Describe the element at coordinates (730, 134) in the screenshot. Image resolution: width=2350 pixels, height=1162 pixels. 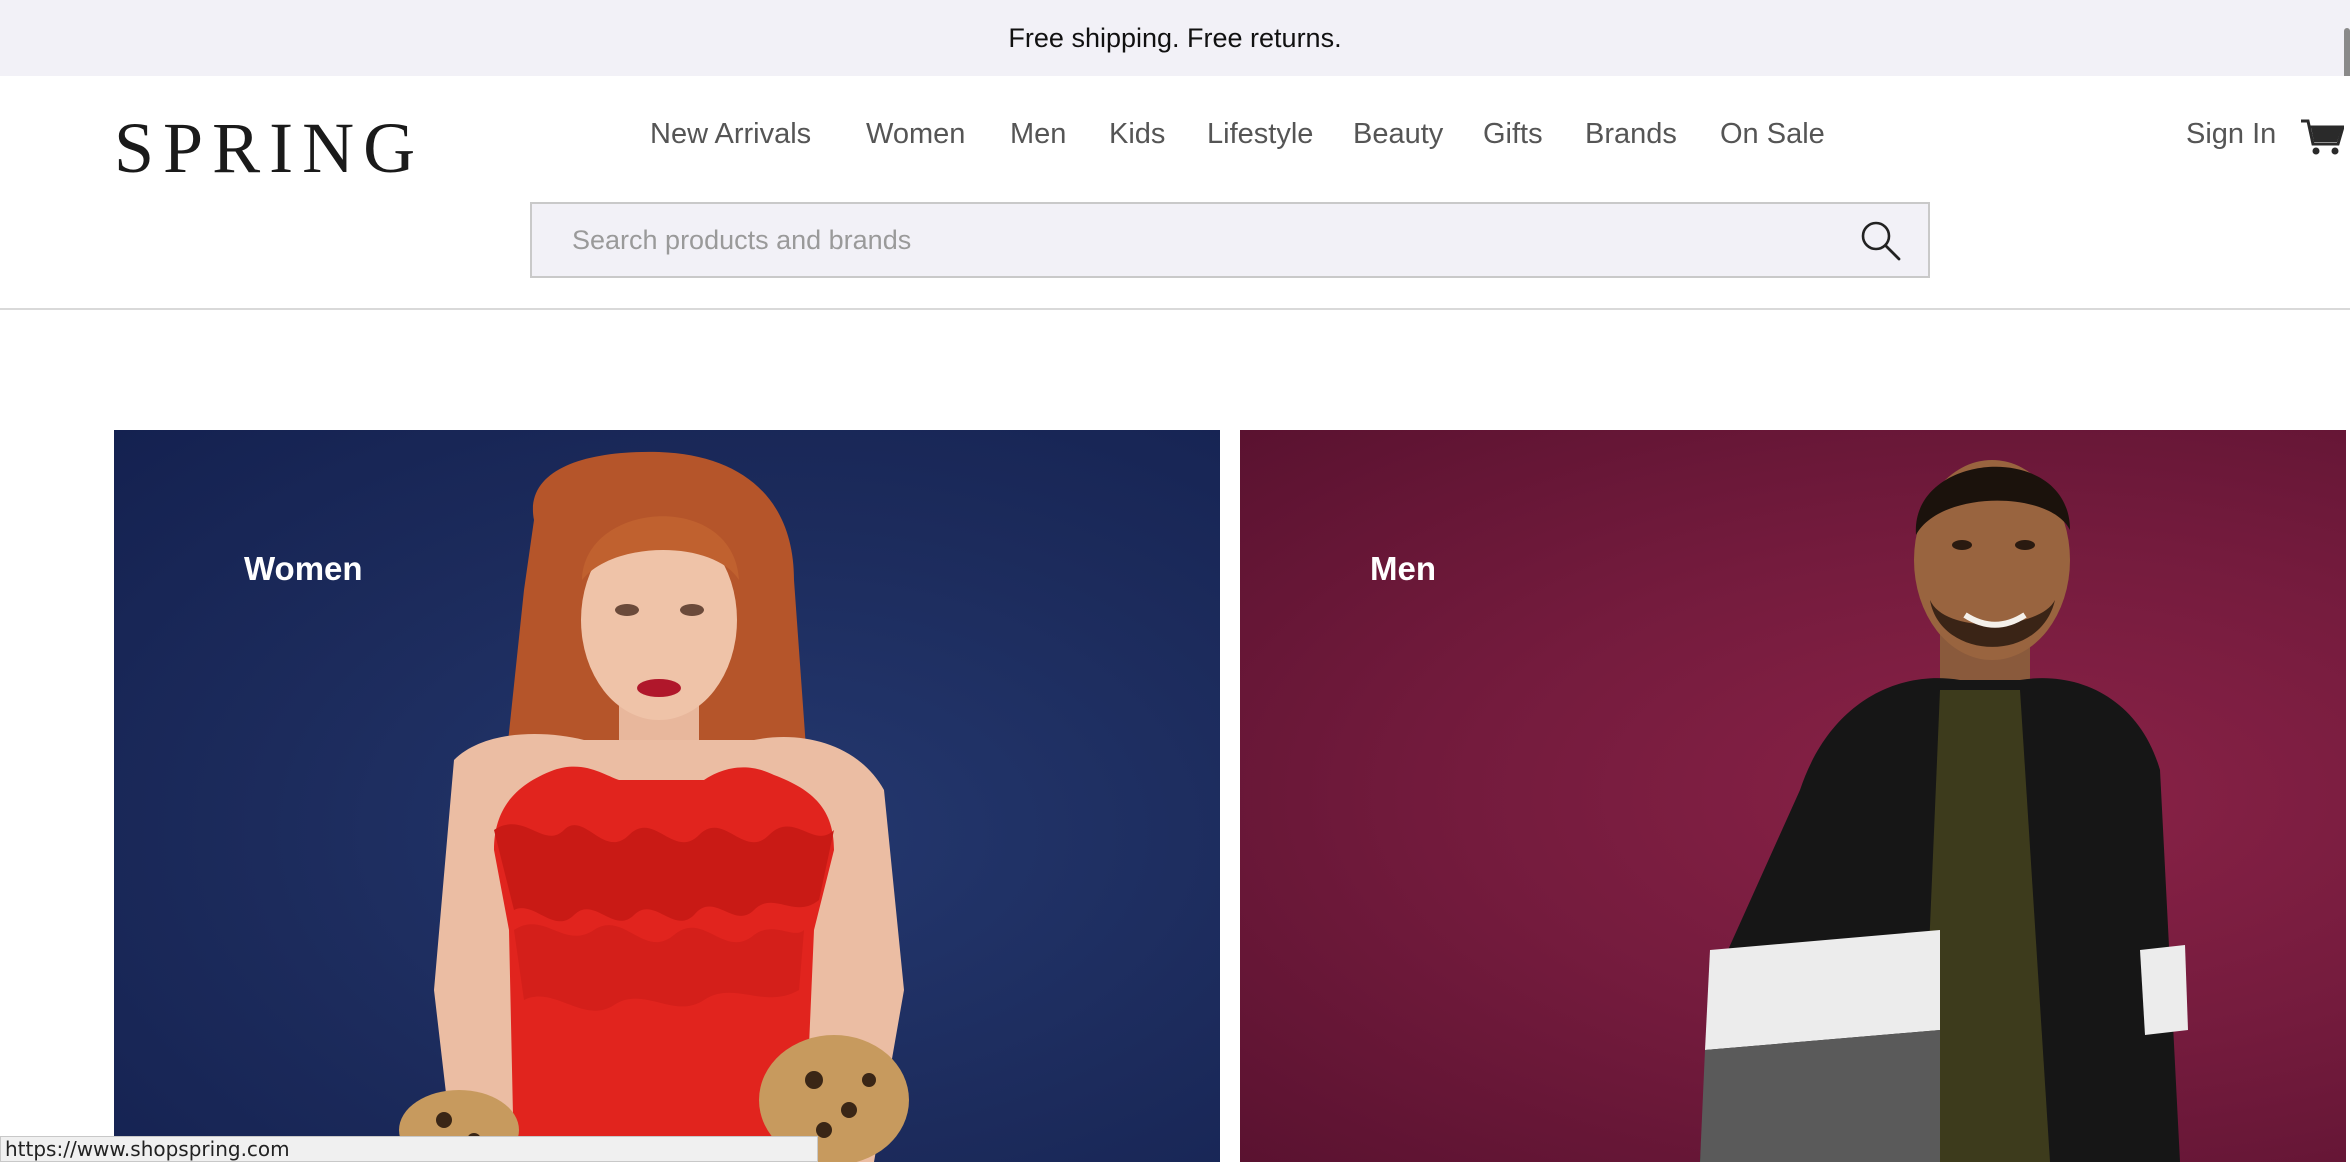
I see `nav-new-arrivals: New Arrivals` at that location.